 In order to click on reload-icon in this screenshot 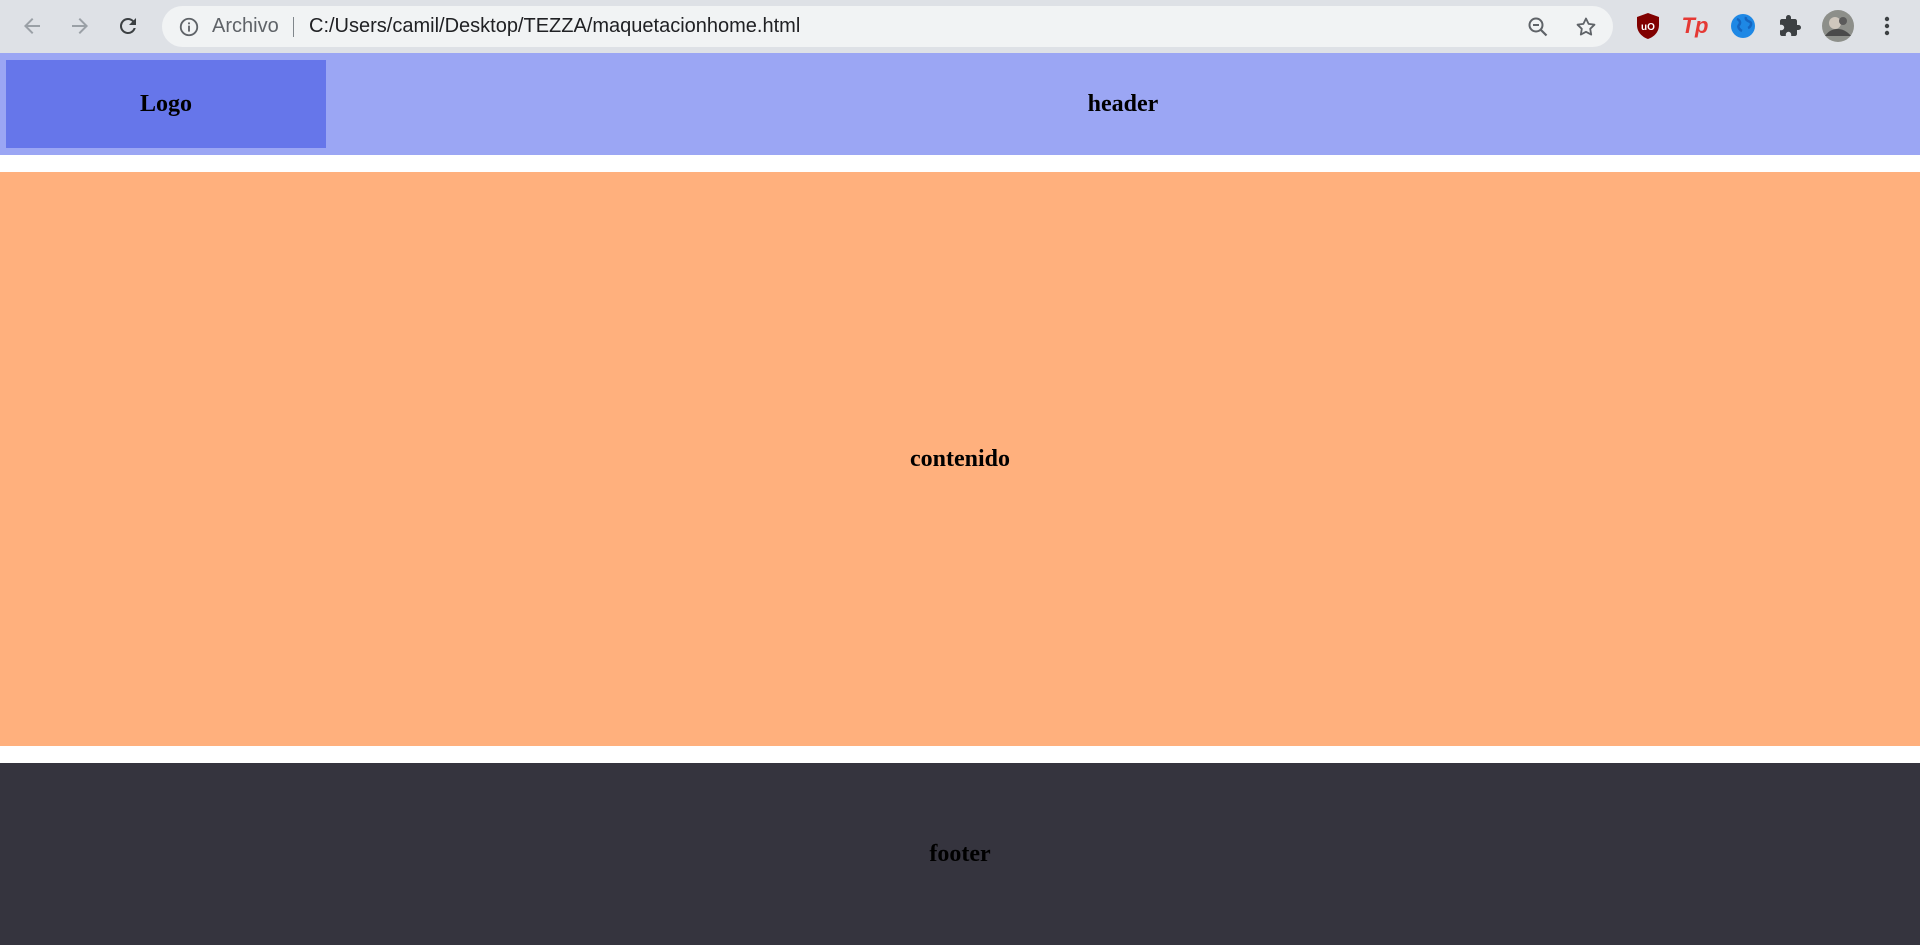, I will do `click(127, 25)`.